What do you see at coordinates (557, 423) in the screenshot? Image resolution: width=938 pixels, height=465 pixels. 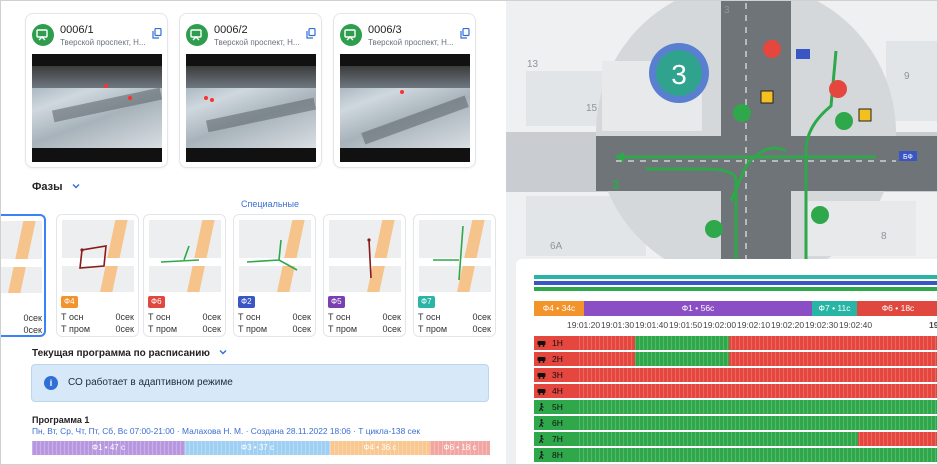 I see `signal-group-name: 6Н` at bounding box center [557, 423].